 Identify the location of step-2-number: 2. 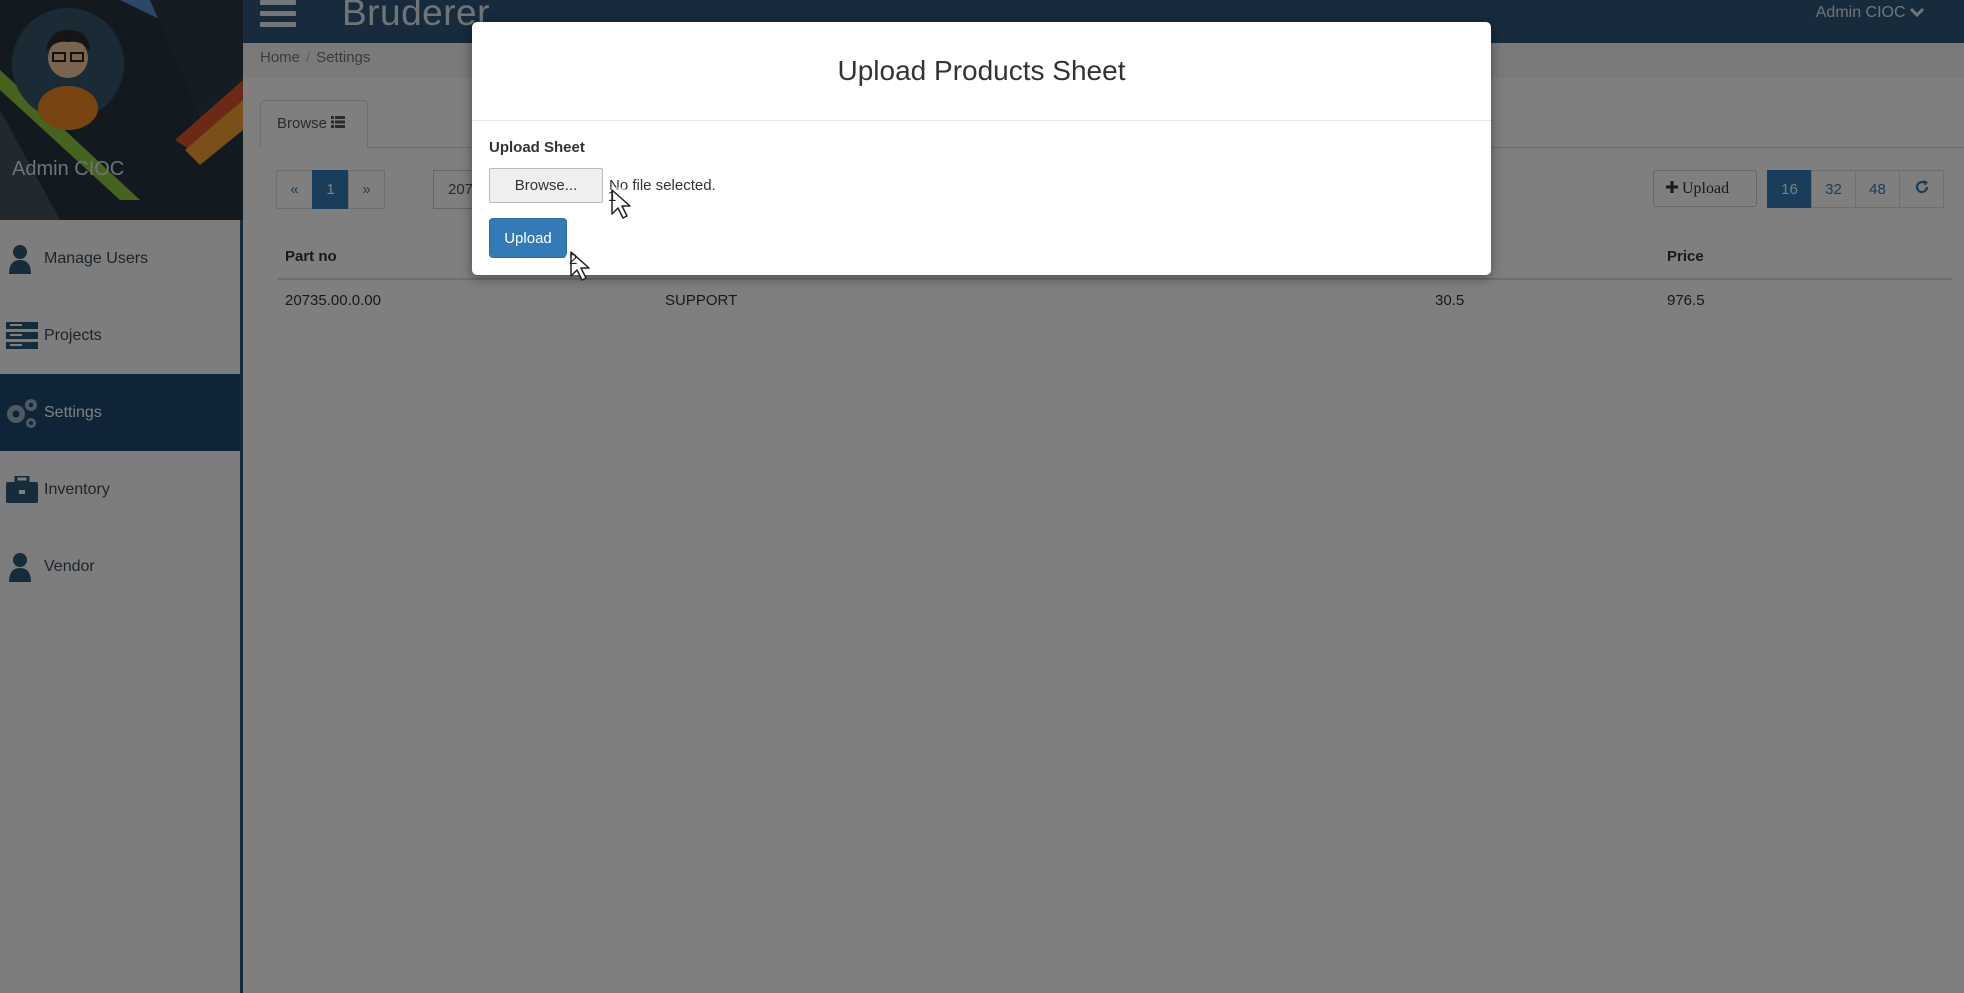
(573, 259).